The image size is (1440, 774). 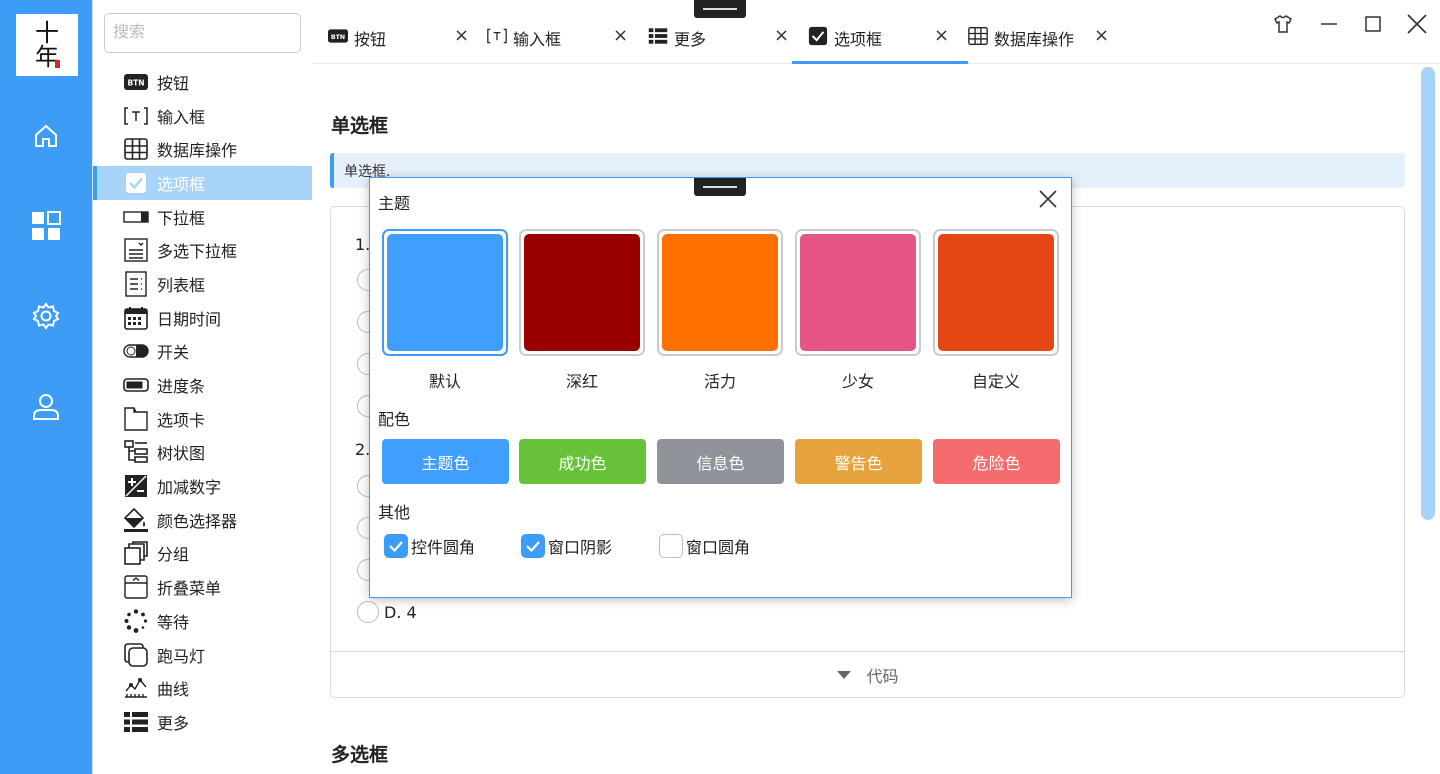 What do you see at coordinates (46, 136) in the screenshot?
I see `home-icon` at bounding box center [46, 136].